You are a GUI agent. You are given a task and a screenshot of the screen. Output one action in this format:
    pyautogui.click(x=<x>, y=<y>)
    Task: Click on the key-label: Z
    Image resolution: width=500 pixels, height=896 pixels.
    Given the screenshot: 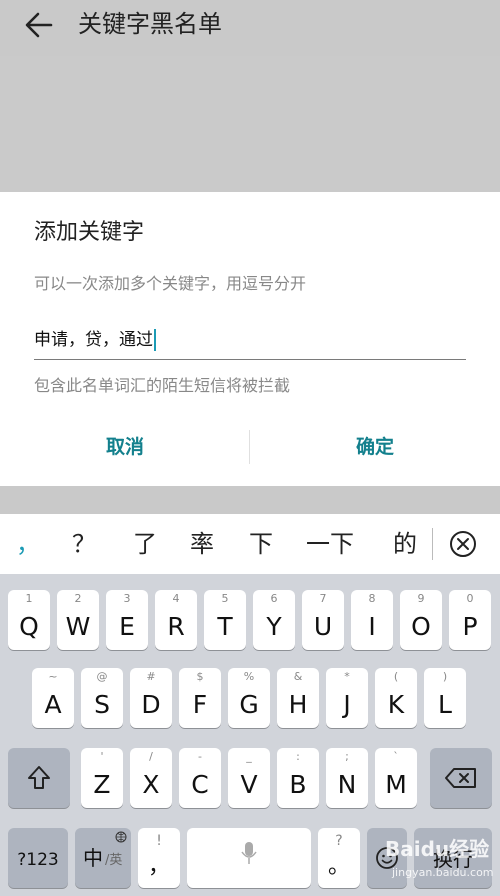 What is the action you would take?
    pyautogui.click(x=102, y=784)
    